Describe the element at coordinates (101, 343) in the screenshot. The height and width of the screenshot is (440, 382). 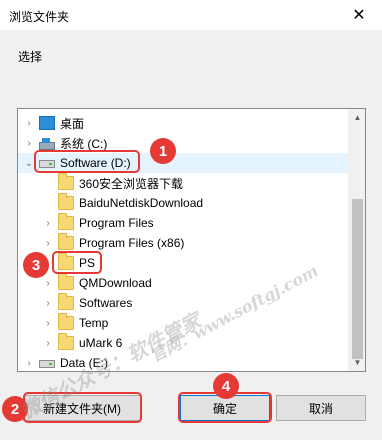
I see `tree-item-label: uMark 6` at that location.